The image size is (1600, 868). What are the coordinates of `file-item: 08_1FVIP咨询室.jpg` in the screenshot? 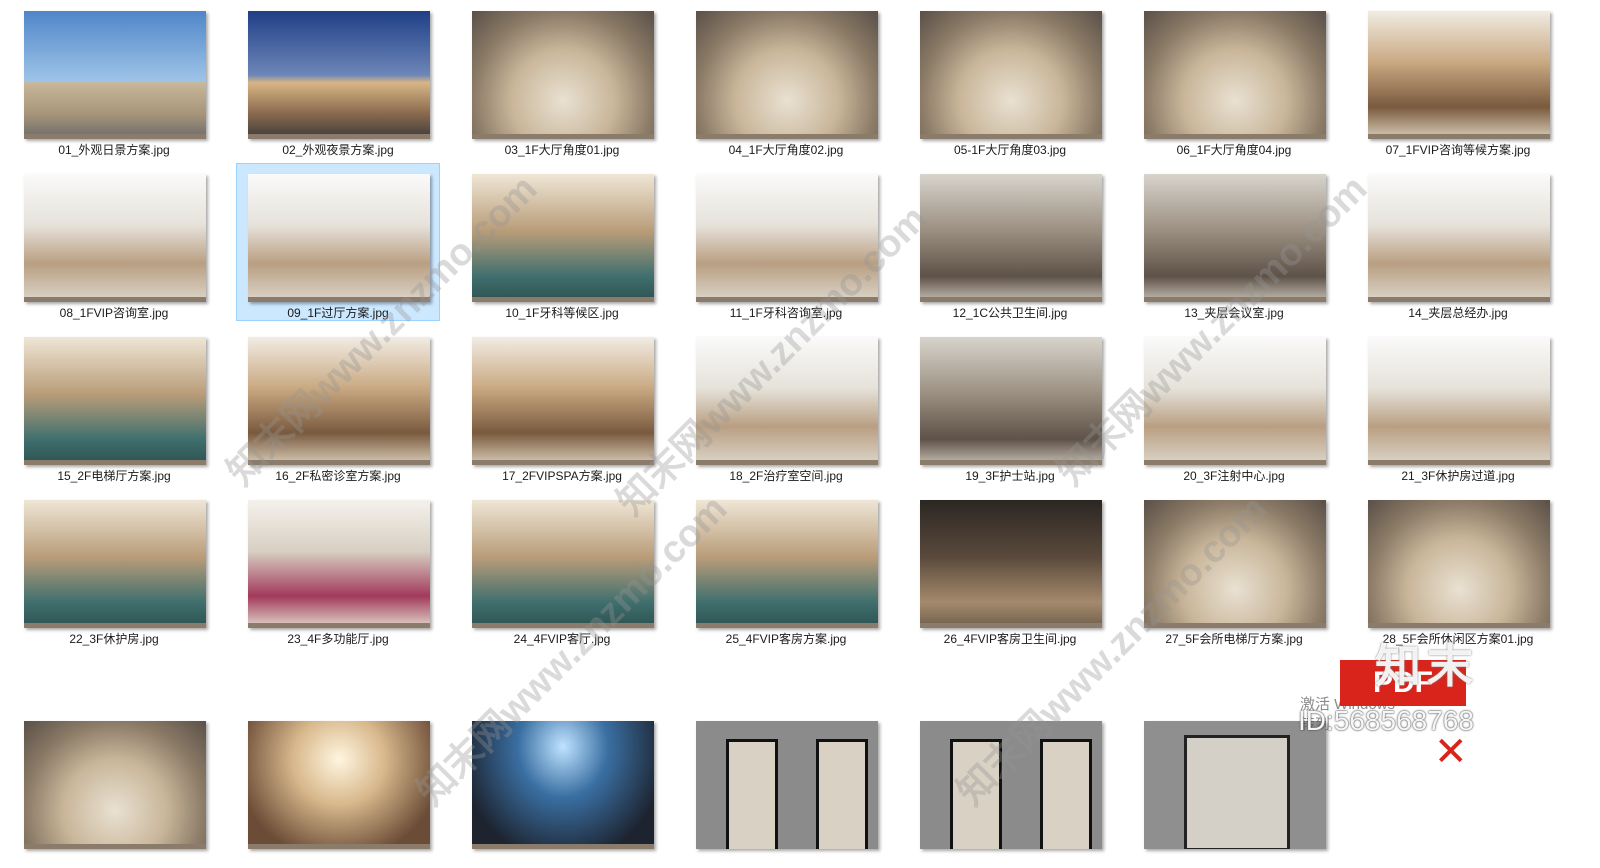 It's located at (114, 242).